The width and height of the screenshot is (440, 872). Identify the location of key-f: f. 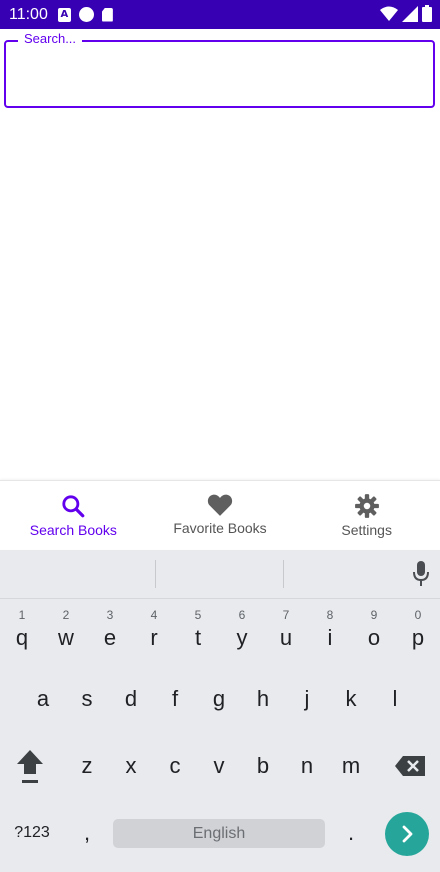
(175, 699).